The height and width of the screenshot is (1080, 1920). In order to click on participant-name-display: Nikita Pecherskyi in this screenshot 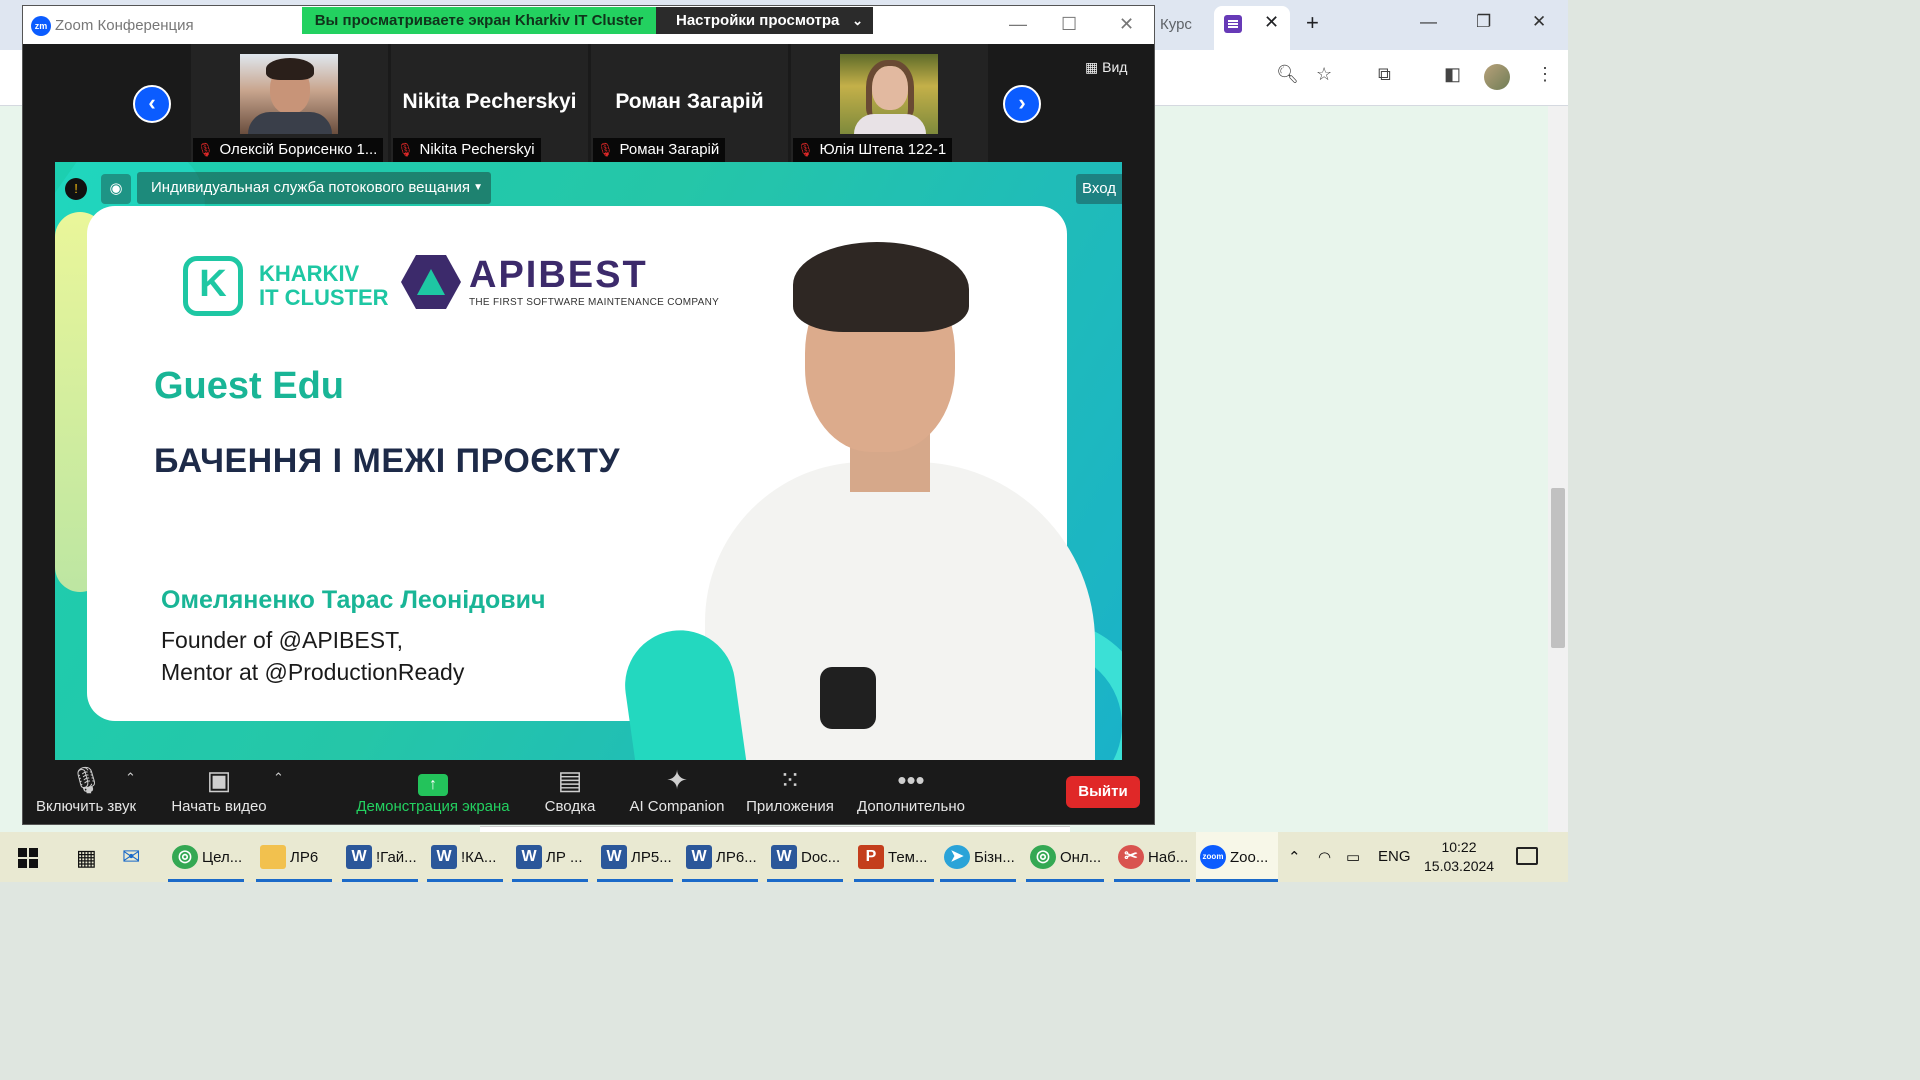, I will do `click(489, 101)`.